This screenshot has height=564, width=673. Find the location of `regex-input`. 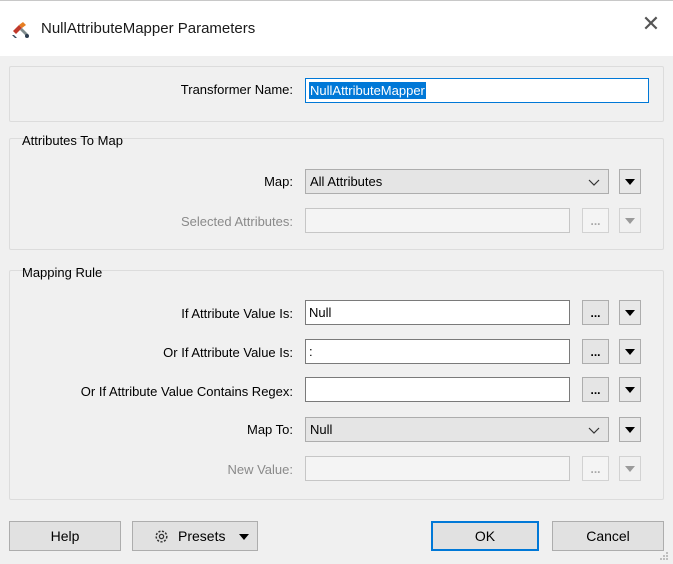

regex-input is located at coordinates (437, 389).